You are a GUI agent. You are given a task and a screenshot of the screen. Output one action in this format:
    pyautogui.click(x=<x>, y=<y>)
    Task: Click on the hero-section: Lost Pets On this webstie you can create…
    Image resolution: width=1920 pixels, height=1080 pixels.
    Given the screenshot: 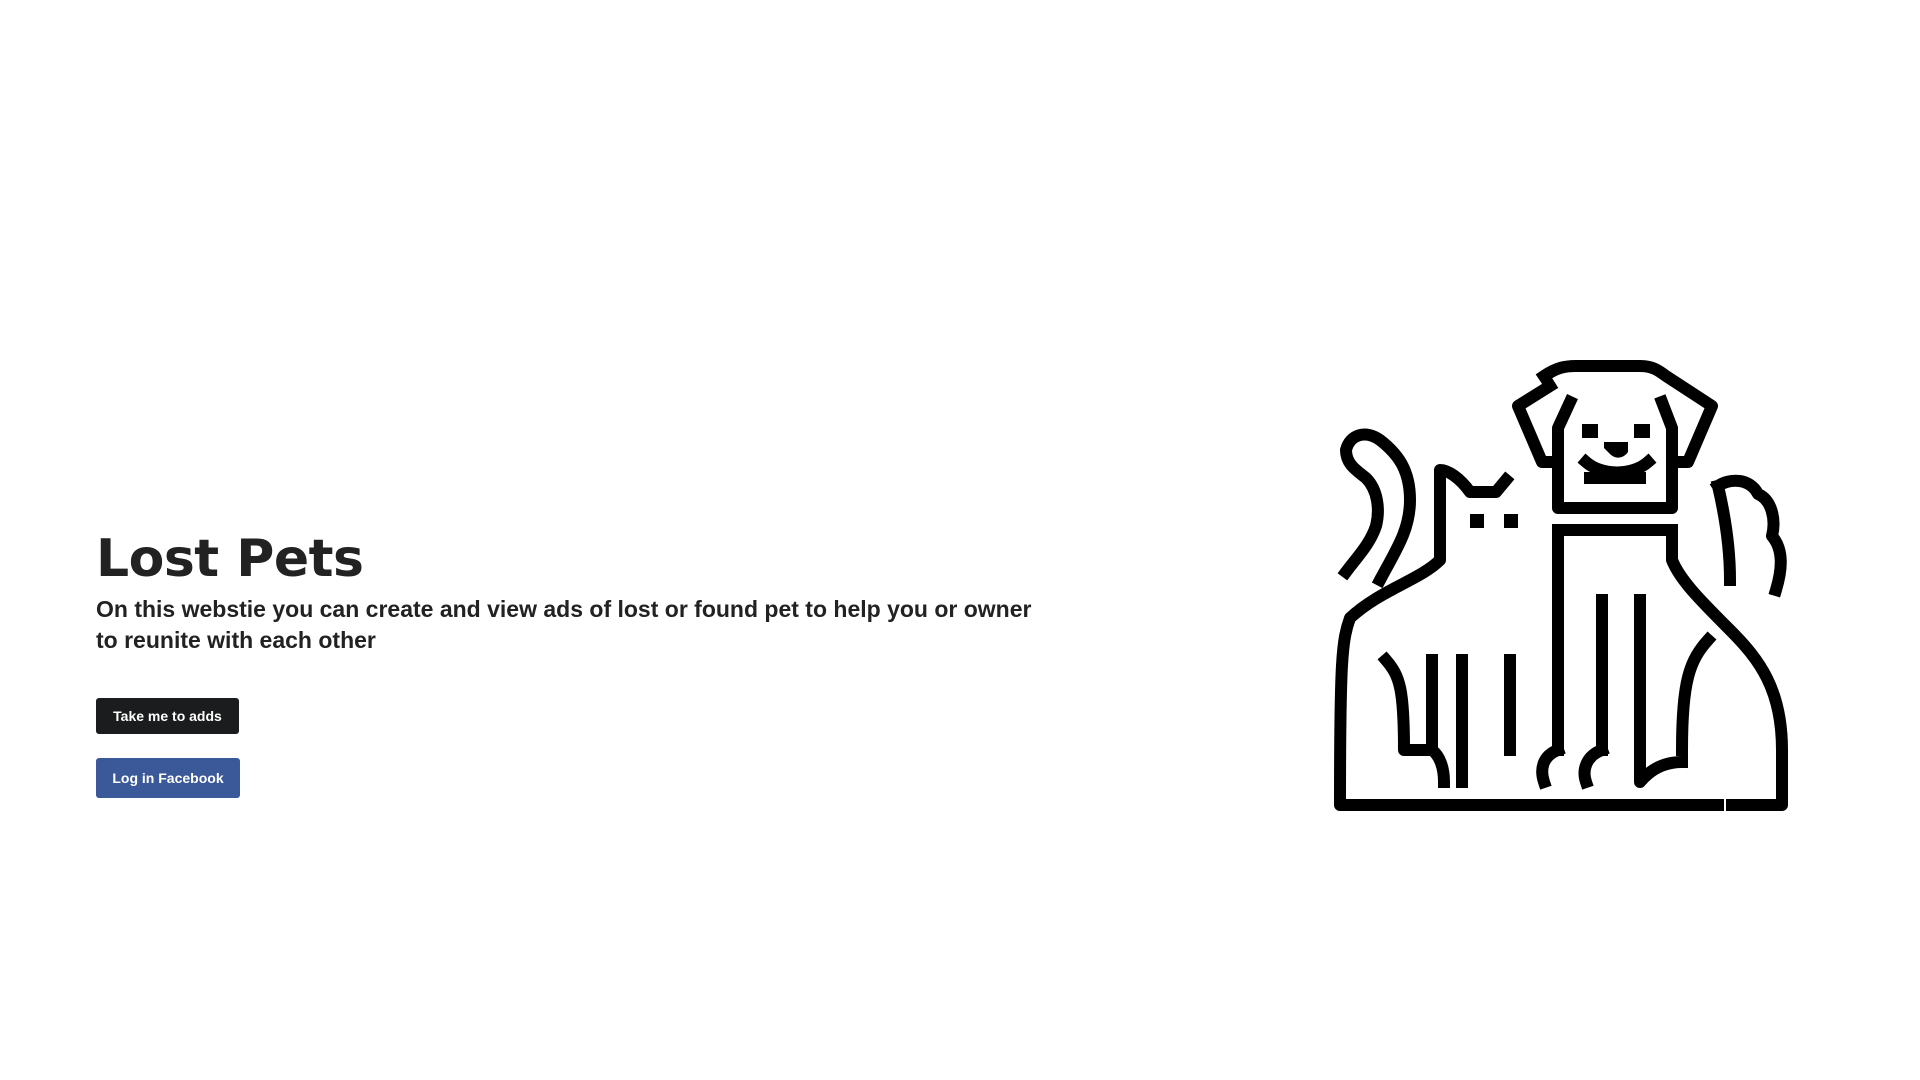 What is the action you would take?
    pyautogui.click(x=566, y=592)
    